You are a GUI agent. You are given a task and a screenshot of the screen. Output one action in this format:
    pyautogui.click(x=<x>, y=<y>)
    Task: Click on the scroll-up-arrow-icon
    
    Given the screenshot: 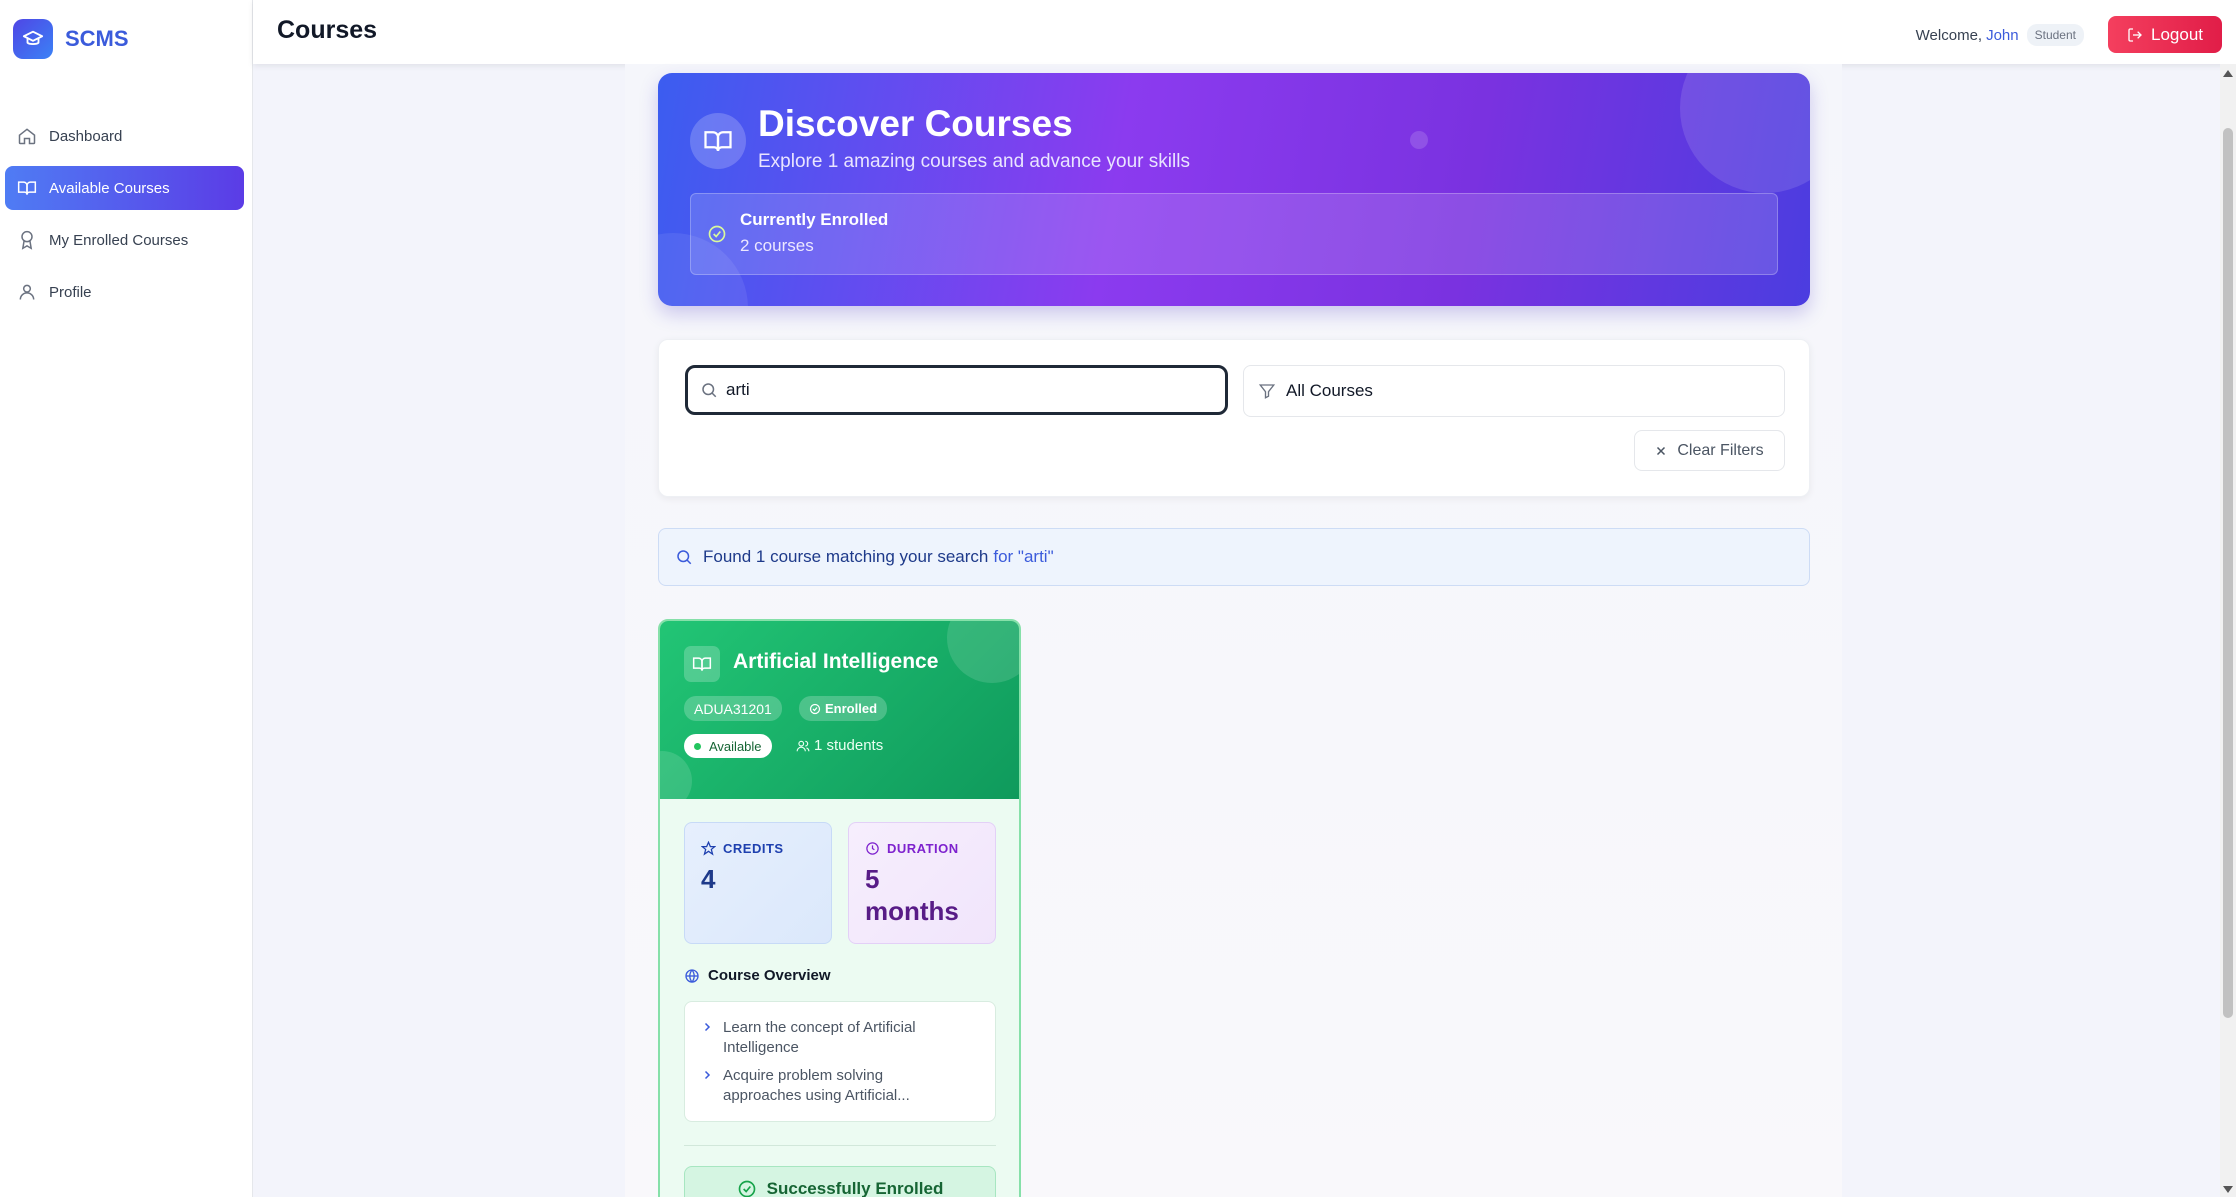 What is the action you would take?
    pyautogui.click(x=2228, y=73)
    